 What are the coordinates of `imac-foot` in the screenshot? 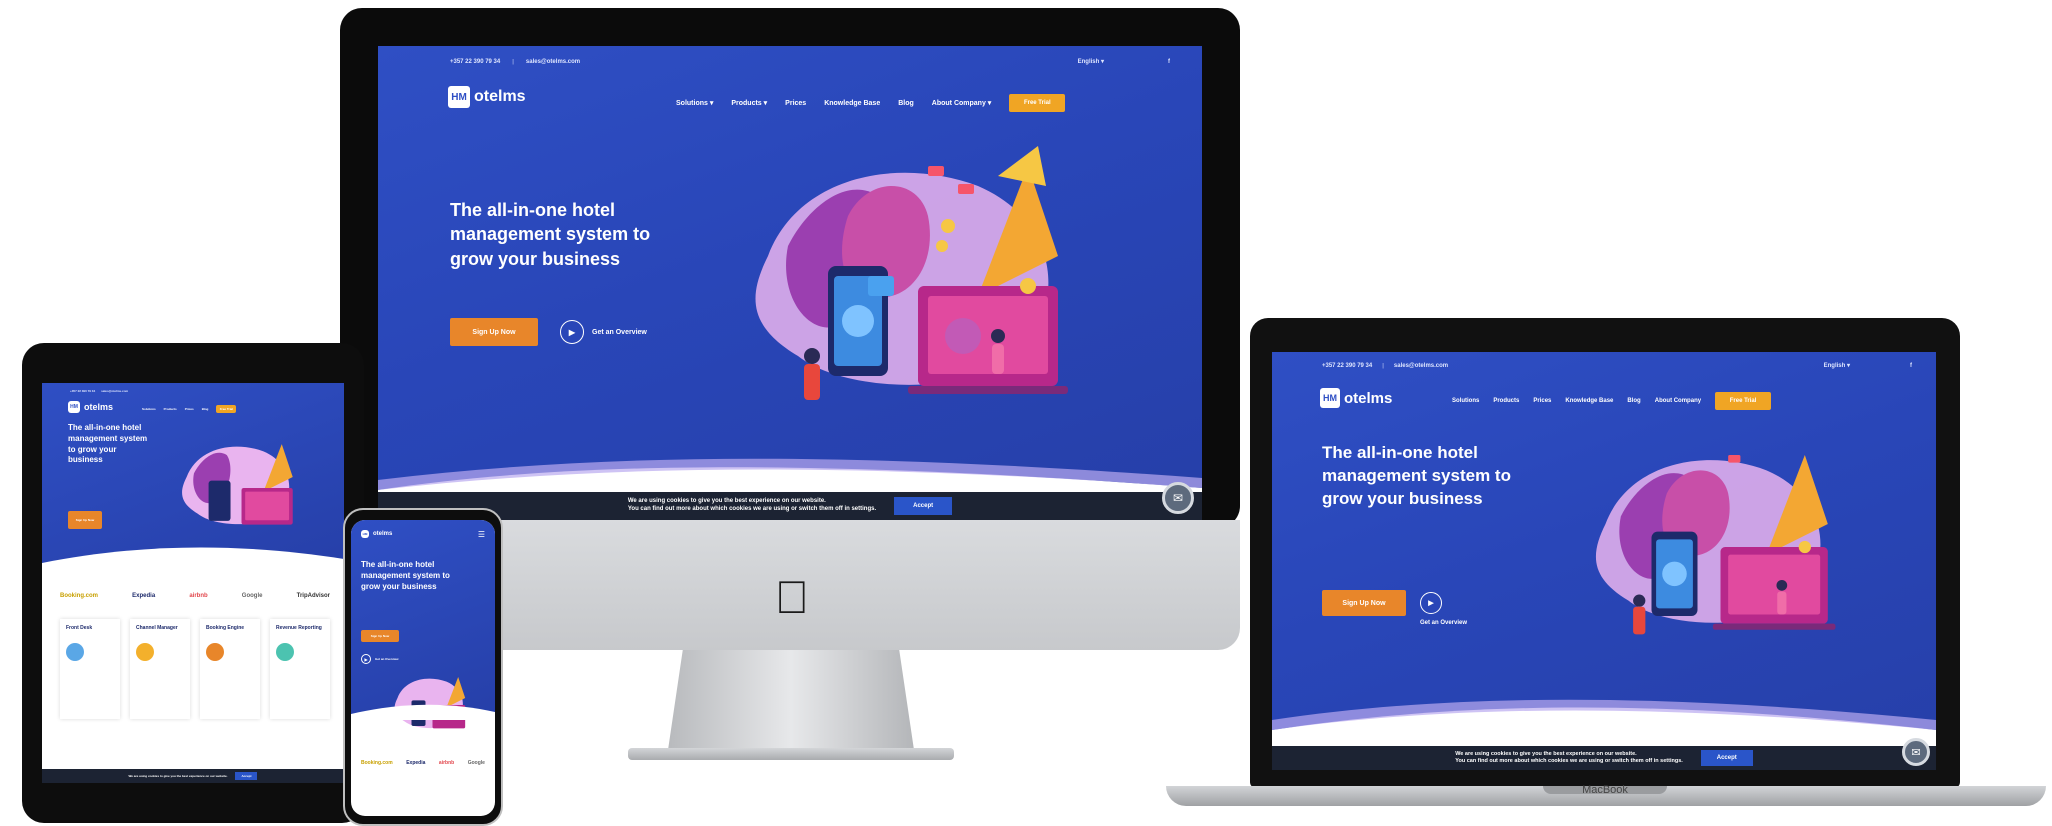 It's located at (791, 754).